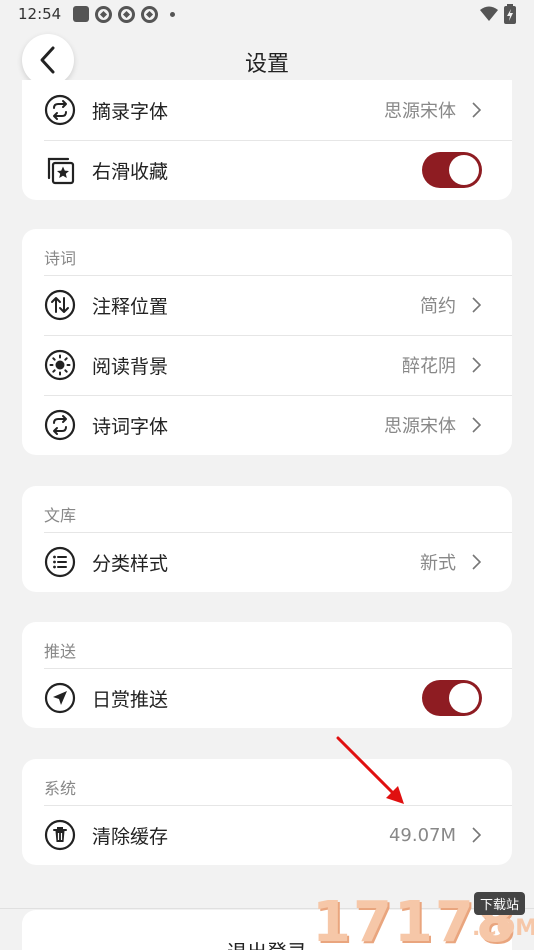 This screenshot has height=950, width=534. What do you see at coordinates (267, 698) in the screenshot?
I see `row-daily-push: 日赏推送` at bounding box center [267, 698].